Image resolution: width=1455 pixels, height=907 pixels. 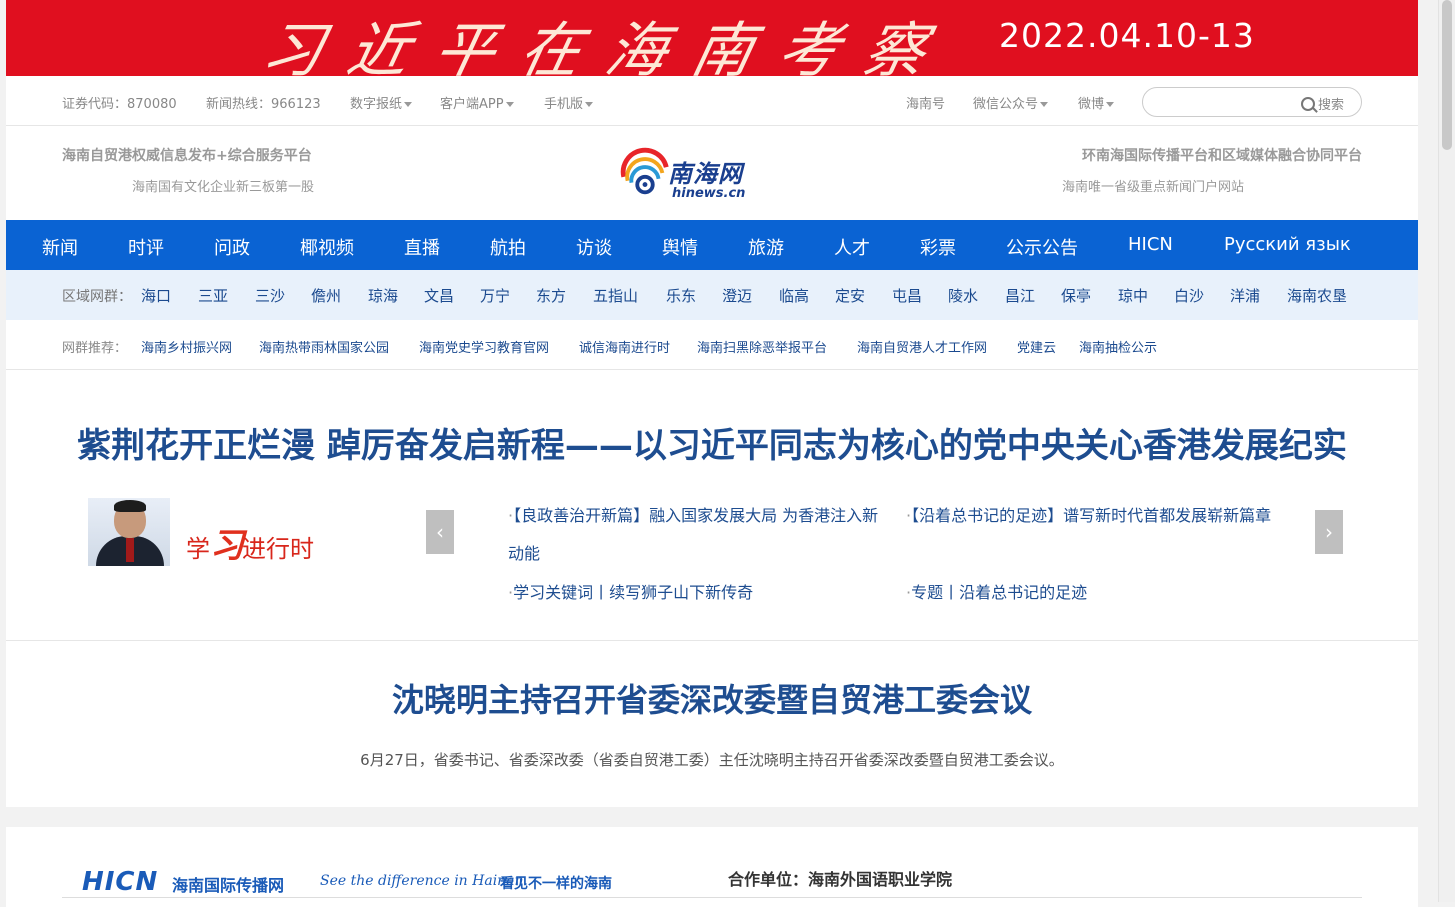 What do you see at coordinates (766, 247) in the screenshot?
I see `nav-item: 旅游` at bounding box center [766, 247].